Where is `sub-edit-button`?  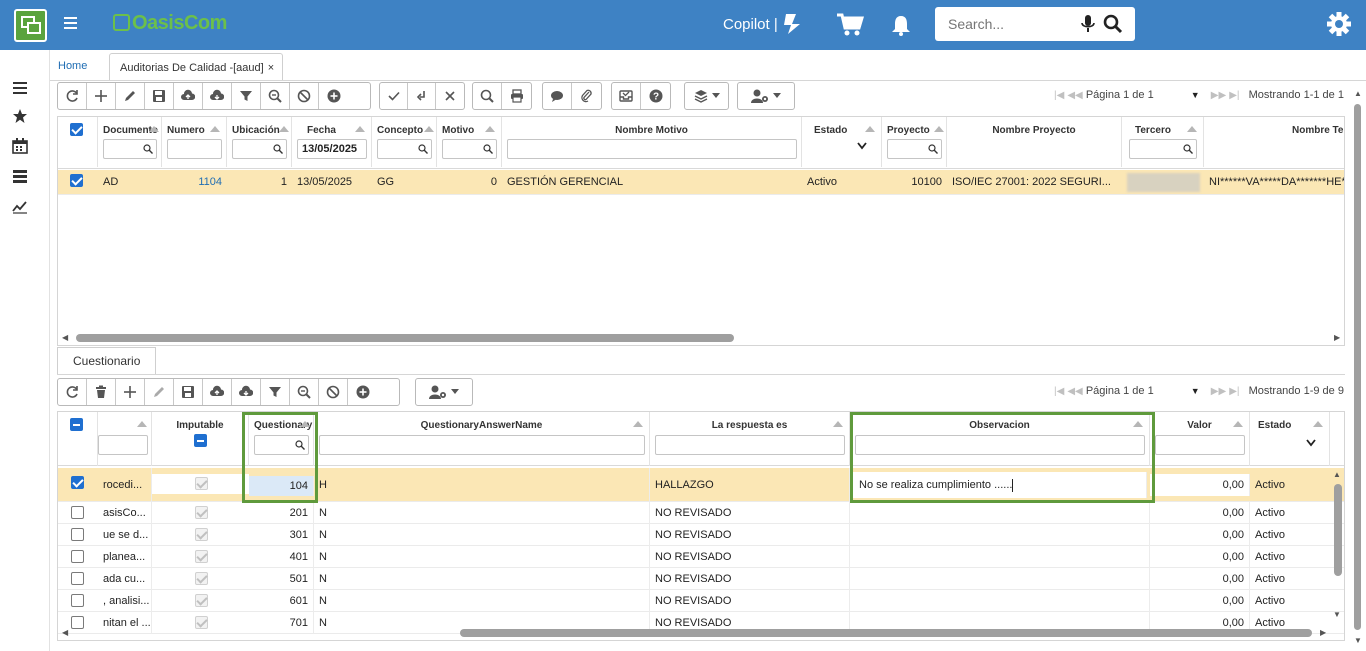 sub-edit-button is located at coordinates (159, 392).